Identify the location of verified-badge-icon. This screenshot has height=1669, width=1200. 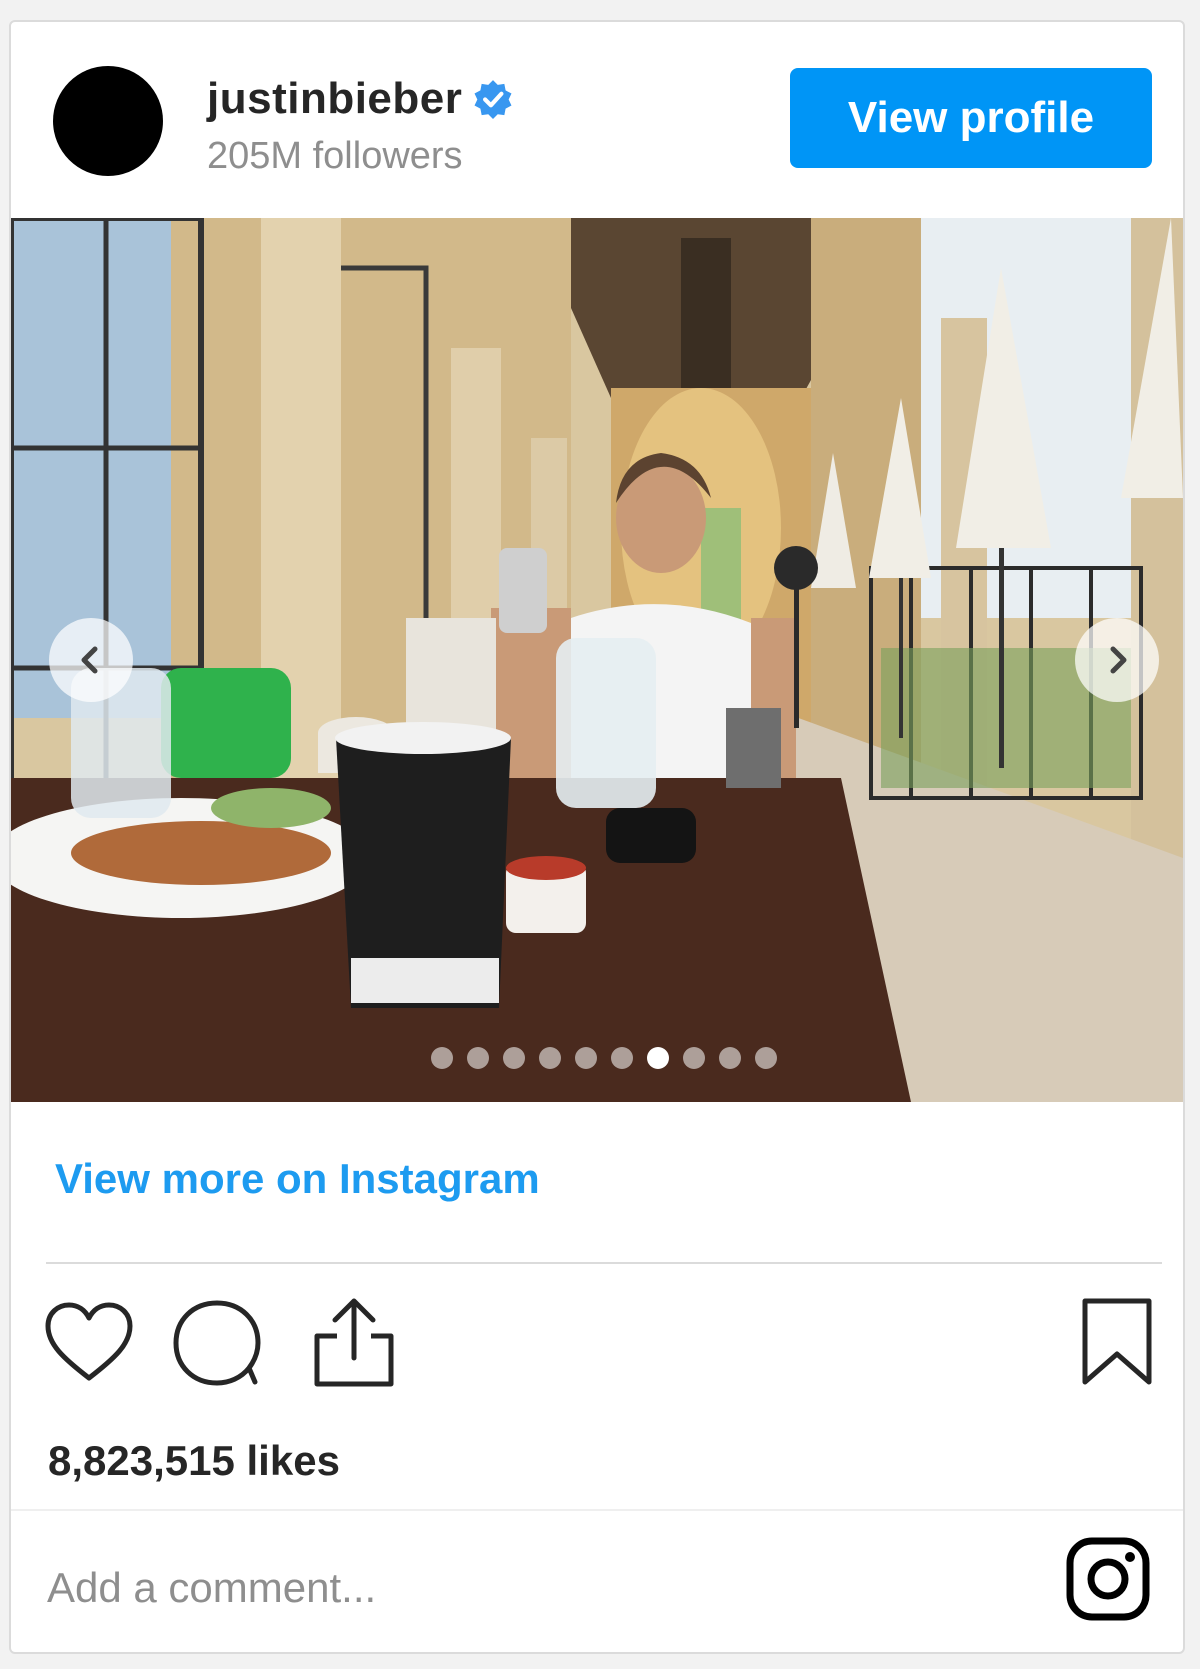
(493, 99).